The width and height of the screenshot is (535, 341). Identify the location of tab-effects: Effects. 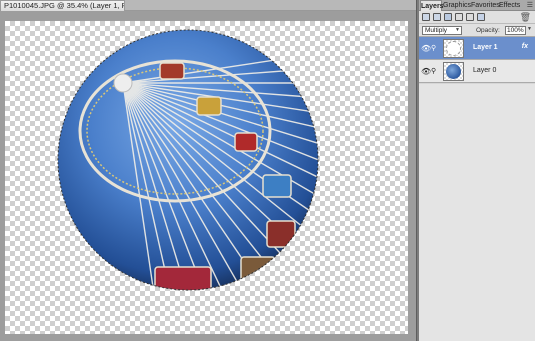
(509, 5).